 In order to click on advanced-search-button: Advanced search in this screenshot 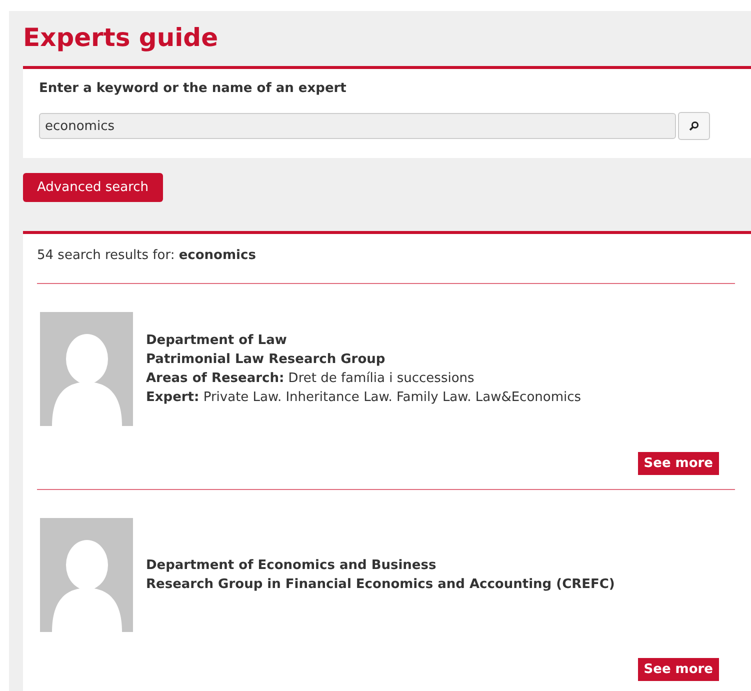, I will do `click(93, 187)`.